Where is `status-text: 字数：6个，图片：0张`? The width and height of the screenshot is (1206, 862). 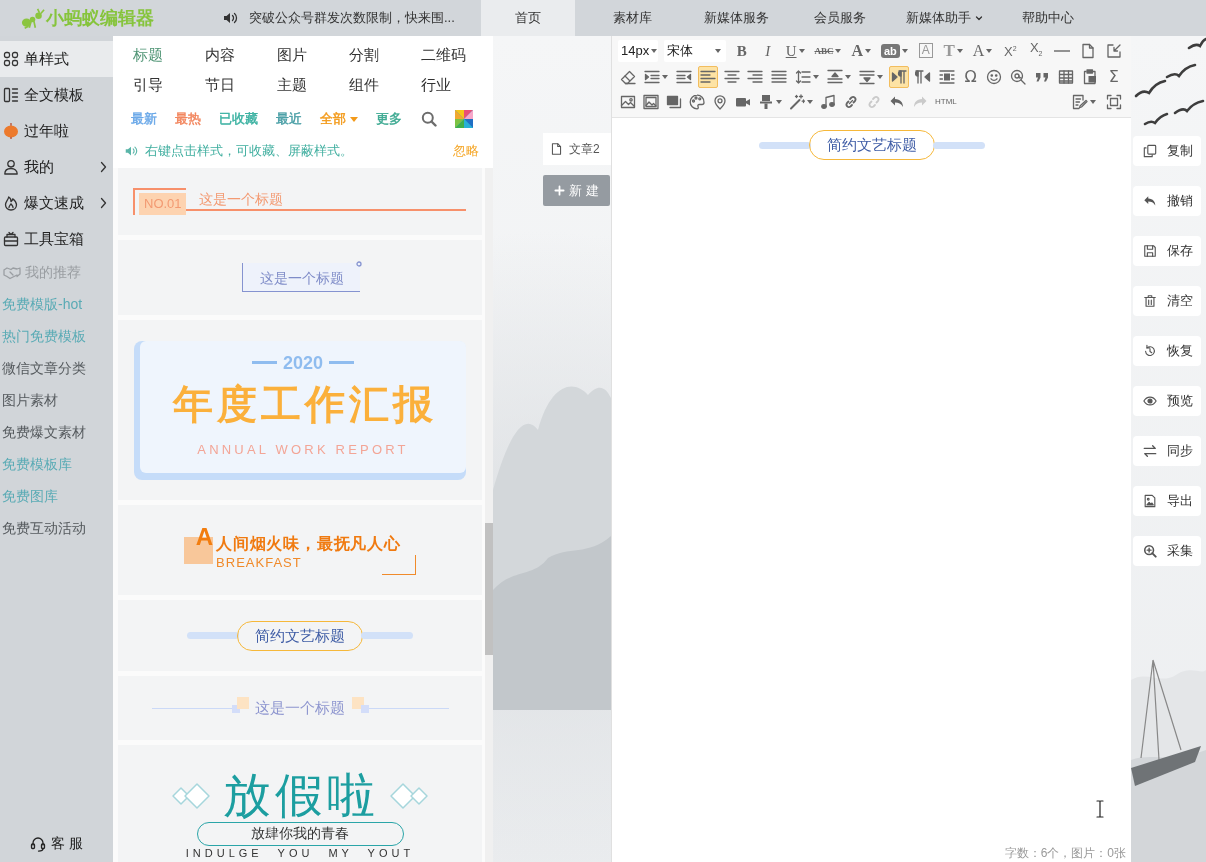
status-text: 字数：6个，图片：0张 is located at coordinates (1065, 853).